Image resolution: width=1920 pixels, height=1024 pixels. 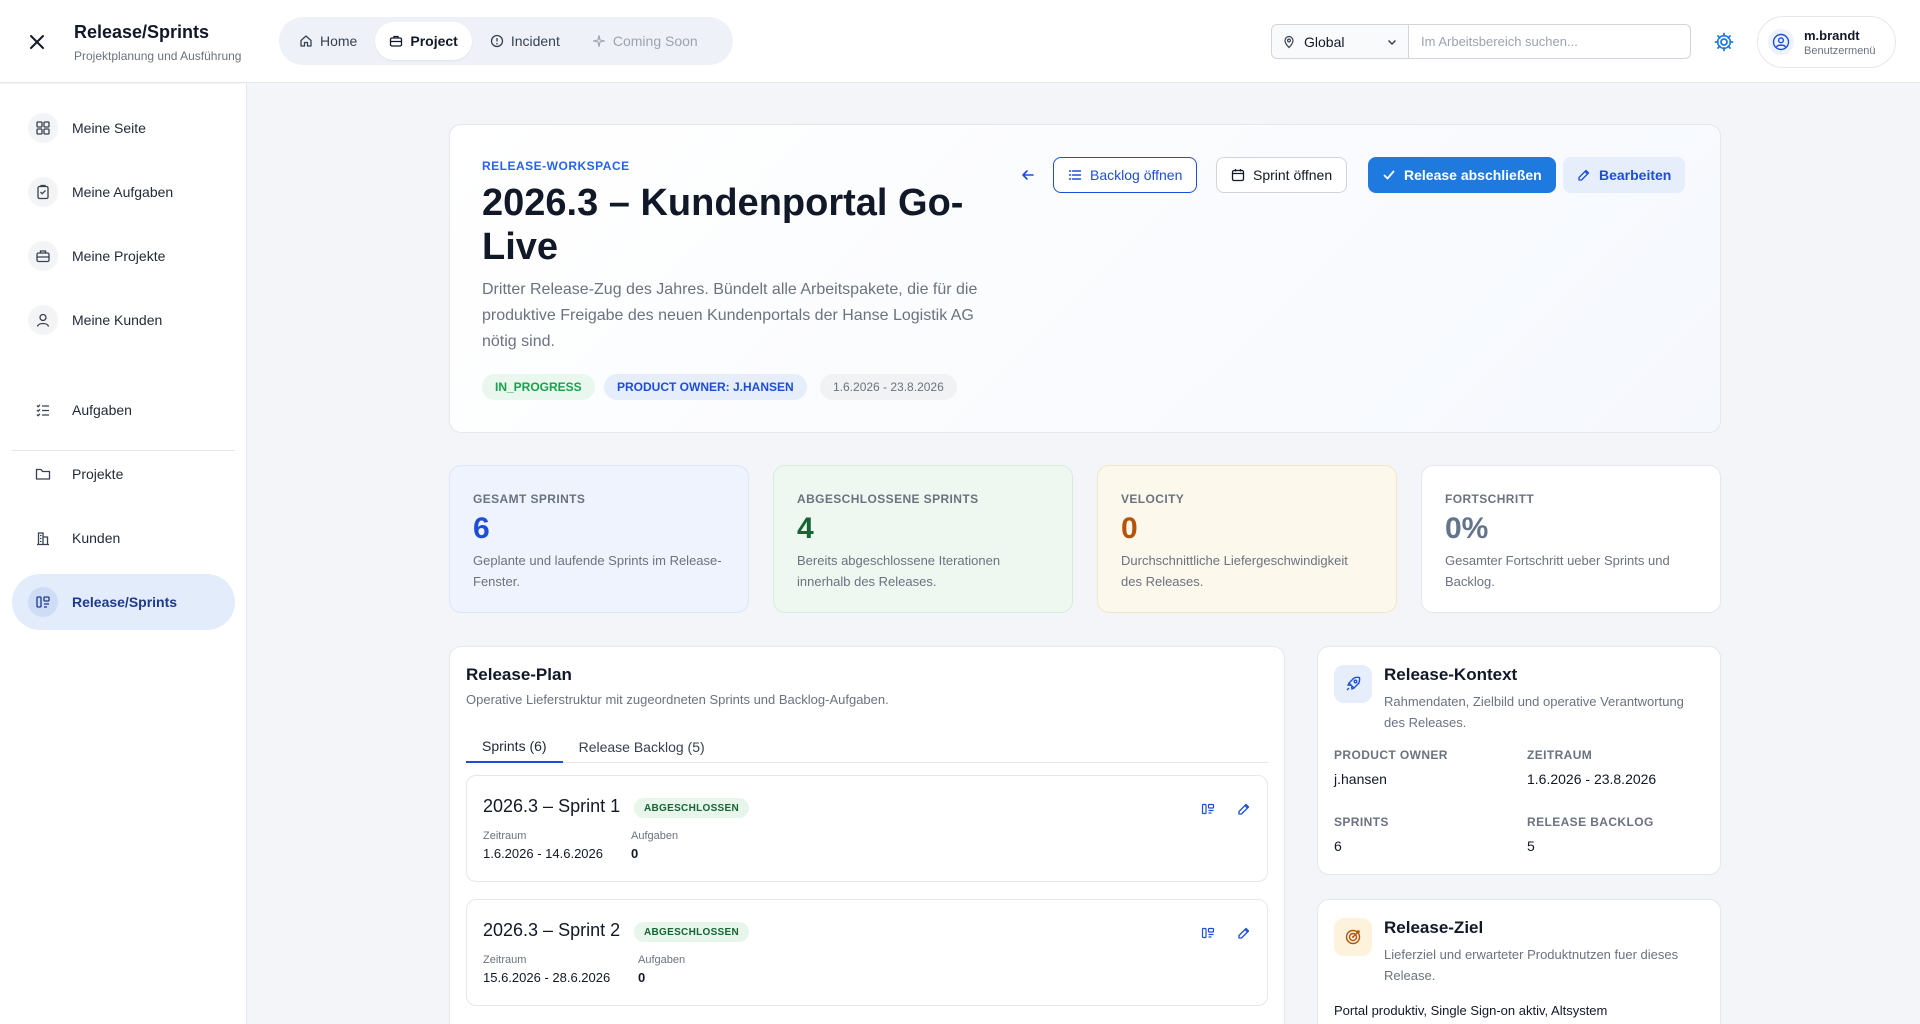 What do you see at coordinates (1490, 499) in the screenshot?
I see `stat-label: FORTSCHRITT` at bounding box center [1490, 499].